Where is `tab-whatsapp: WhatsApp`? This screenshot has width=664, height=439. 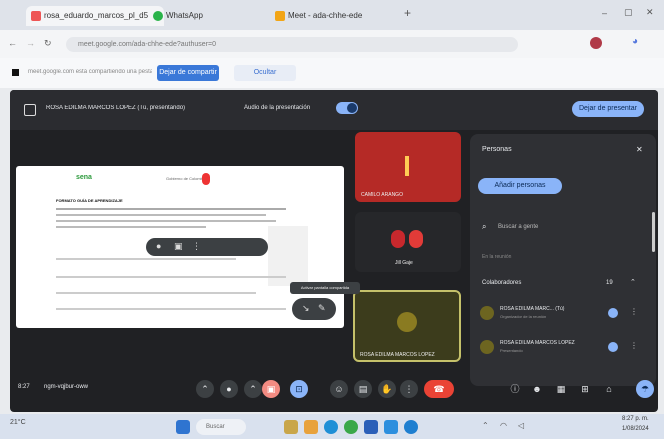 tab-whatsapp: WhatsApp is located at coordinates (204, 16).